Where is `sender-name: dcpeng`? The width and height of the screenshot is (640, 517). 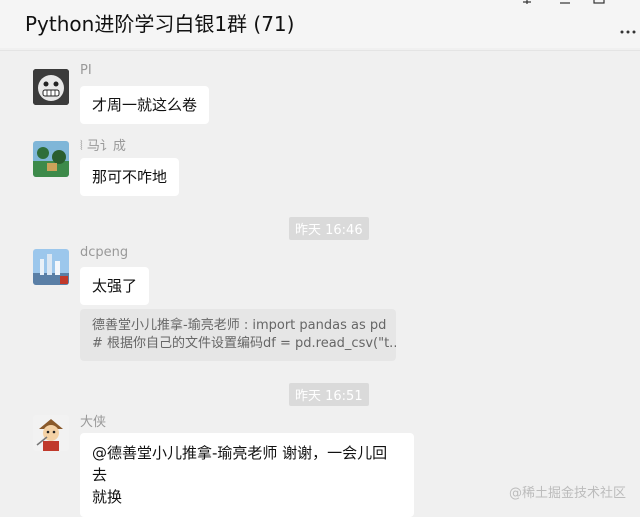
sender-name: dcpeng is located at coordinates (104, 252).